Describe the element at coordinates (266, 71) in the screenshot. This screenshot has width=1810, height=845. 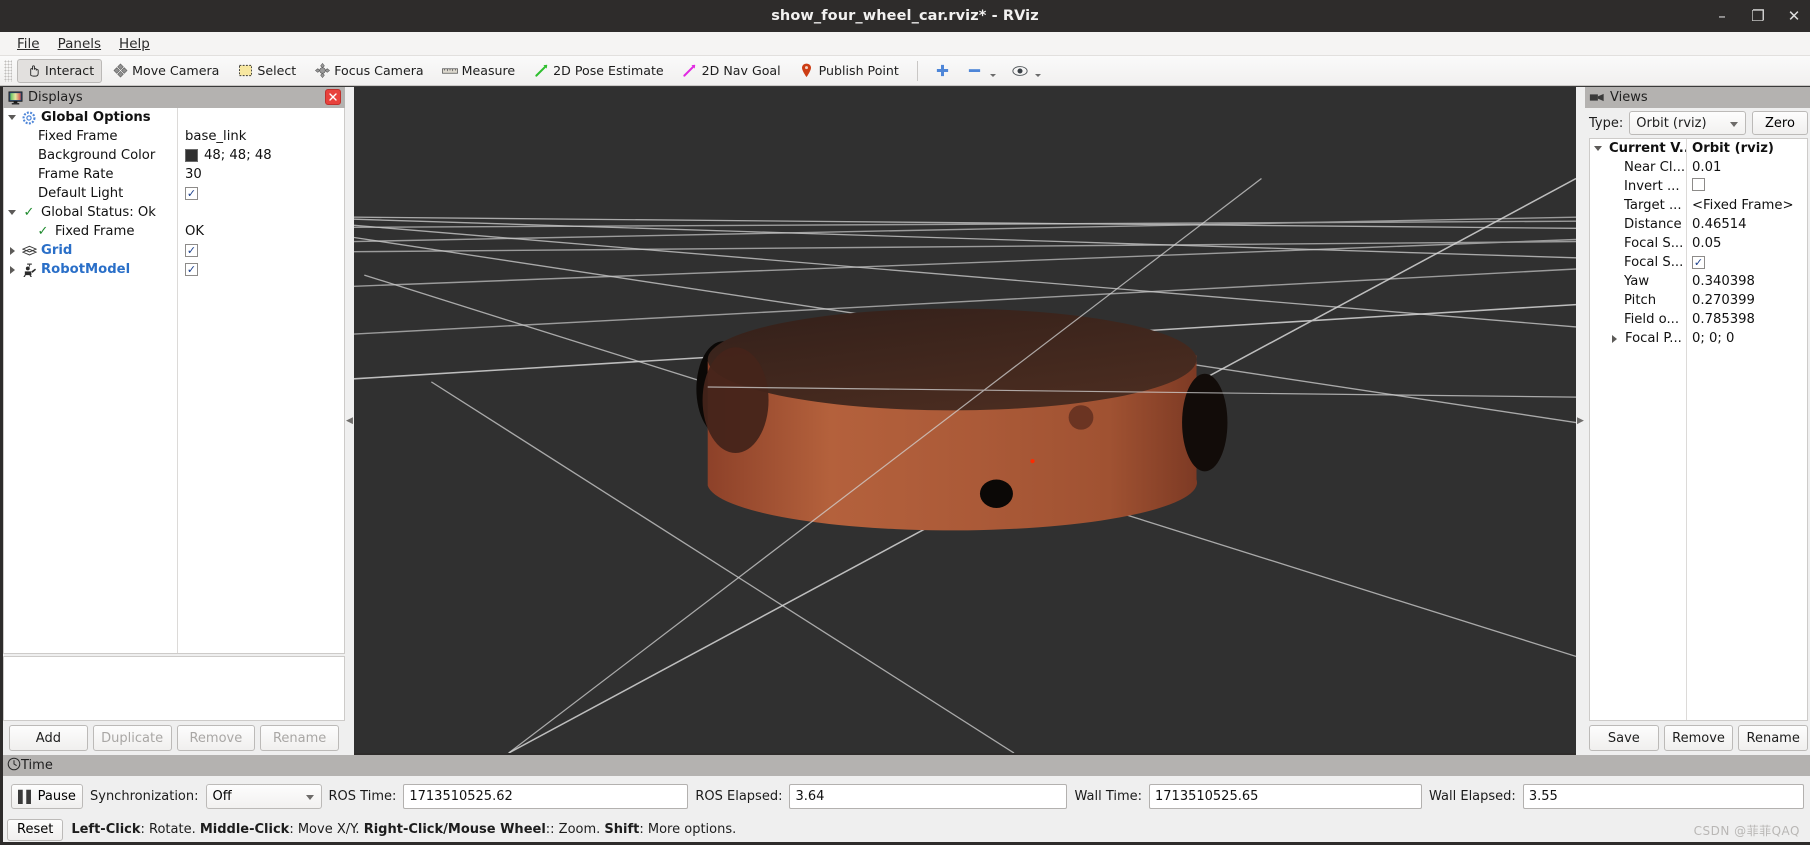
I see `tool-select: Select` at that location.